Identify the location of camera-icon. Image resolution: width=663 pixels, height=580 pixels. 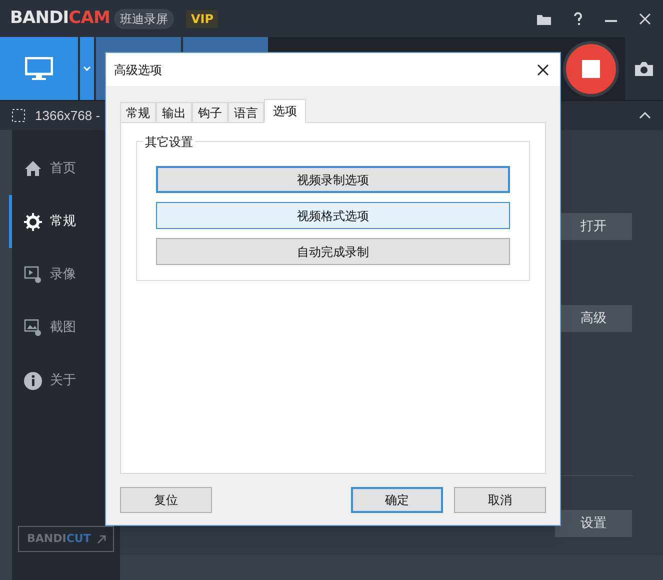
(644, 69).